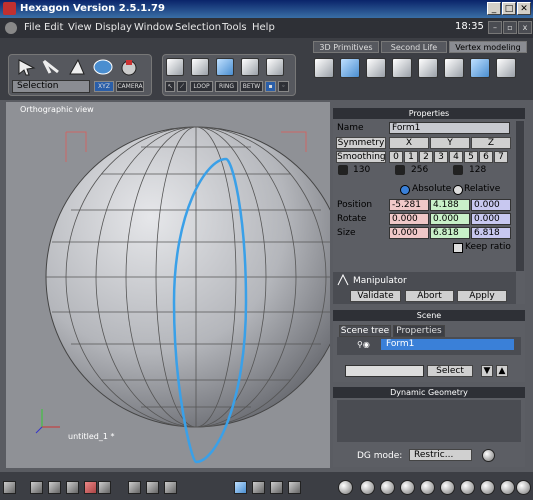 The image size is (533, 500). Describe the element at coordinates (456, 157) in the screenshot. I see `smooth-4: 4` at that location.